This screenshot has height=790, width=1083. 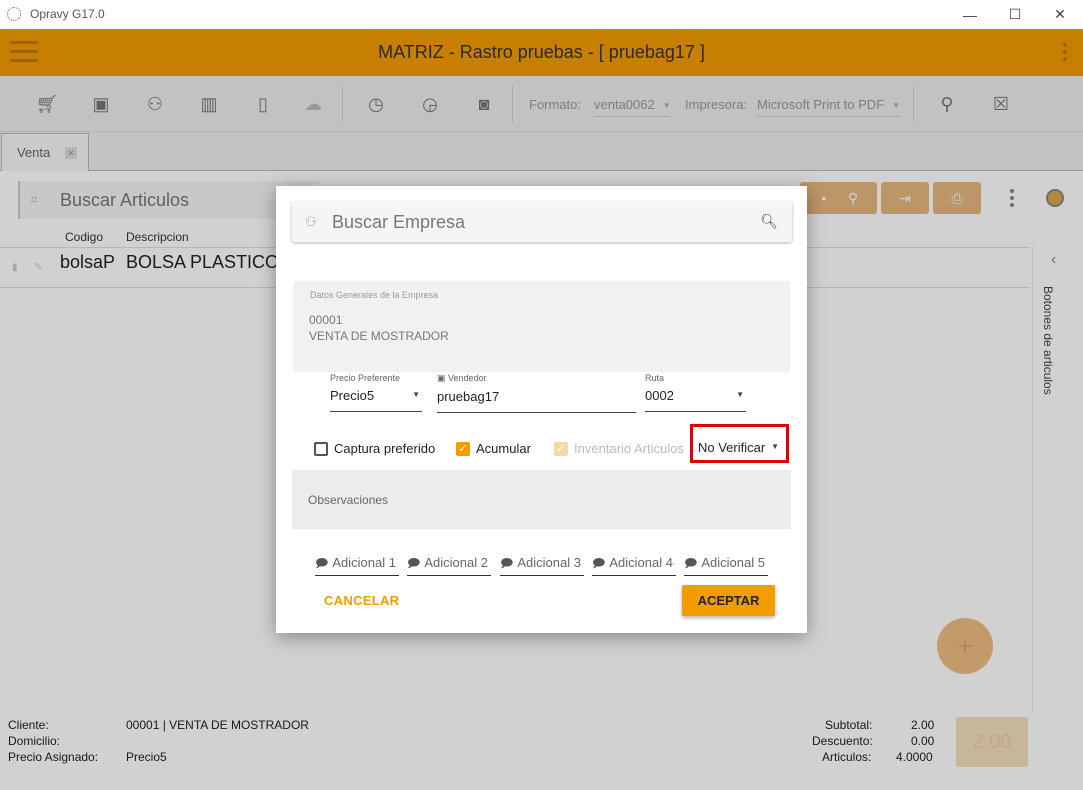 I want to click on verificar-select: No Verificar ▼, so click(x=739, y=443).